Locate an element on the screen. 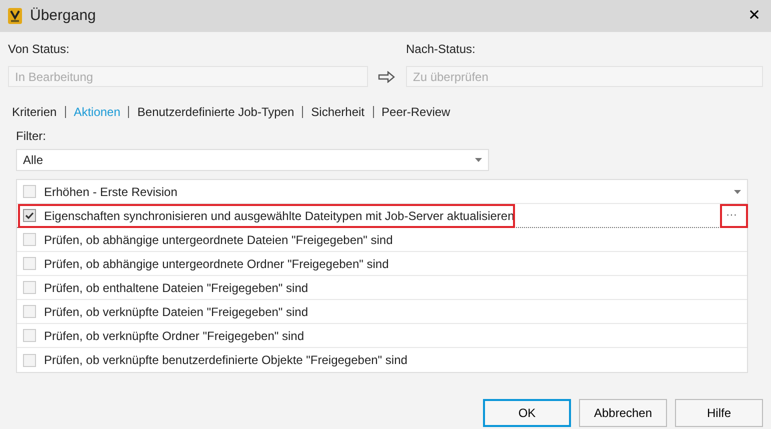  action-label: Prüfen, ob enthaltene Dateien "Freigegeben" sind is located at coordinates (177, 288).